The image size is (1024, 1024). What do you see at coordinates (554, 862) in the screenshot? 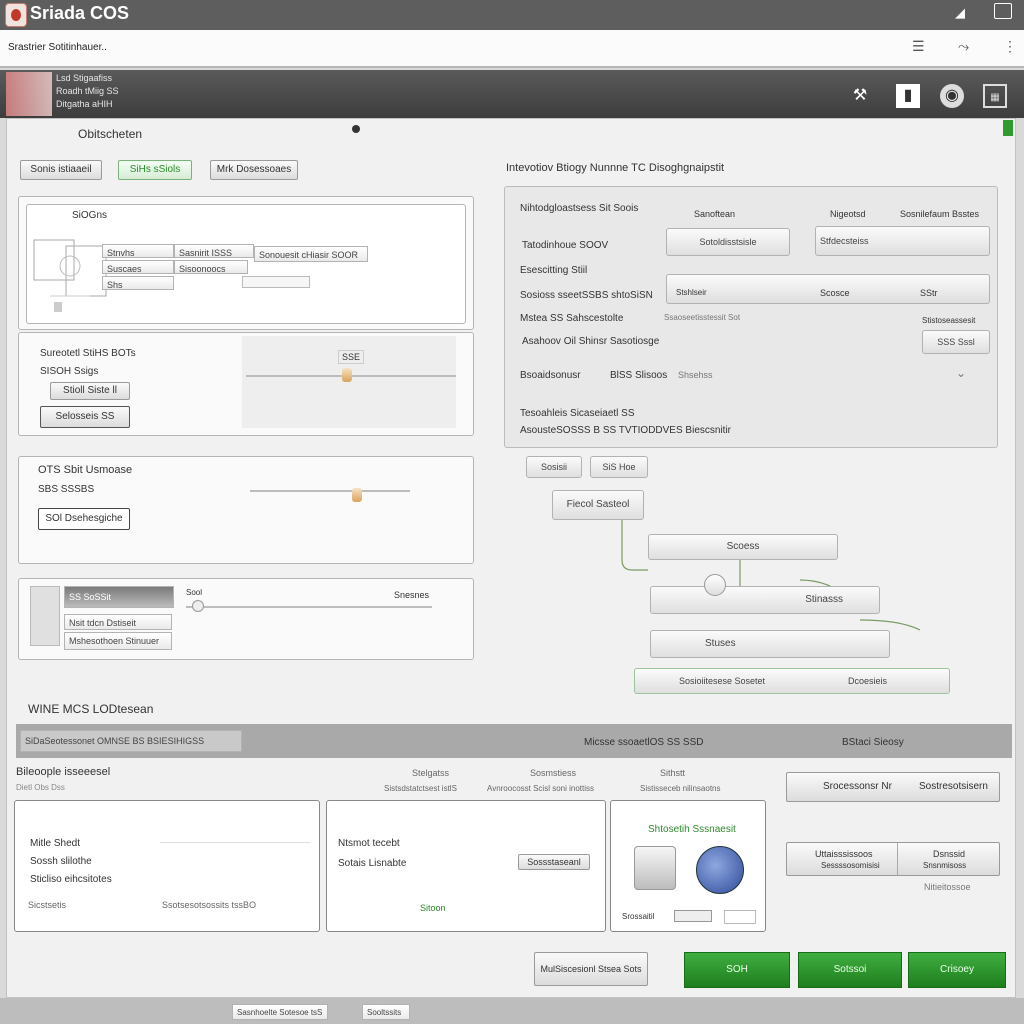
I see `card-2-button: Sossstaseanl` at bounding box center [554, 862].